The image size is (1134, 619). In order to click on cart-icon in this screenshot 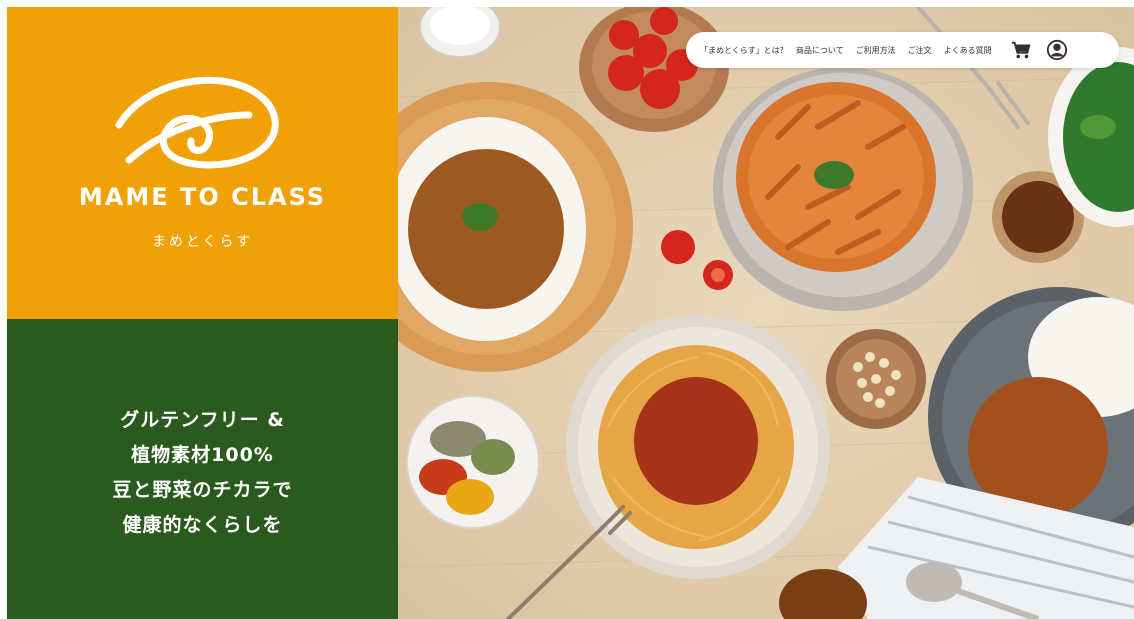, I will do `click(1021, 50)`.